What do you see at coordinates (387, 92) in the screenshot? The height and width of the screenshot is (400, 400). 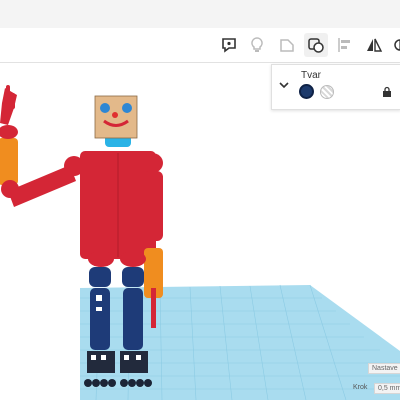 I see `lock-icon` at bounding box center [387, 92].